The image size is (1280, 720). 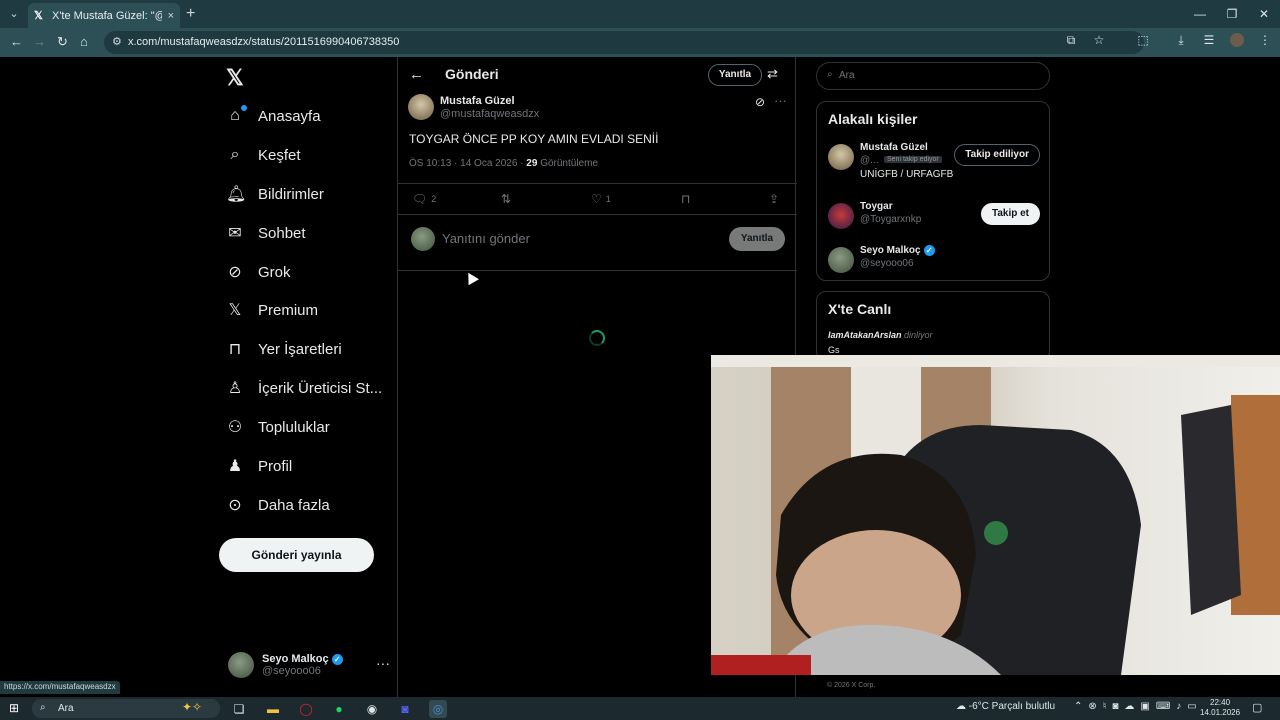 I want to click on close-window-icon: ✕, so click(x=1264, y=14).